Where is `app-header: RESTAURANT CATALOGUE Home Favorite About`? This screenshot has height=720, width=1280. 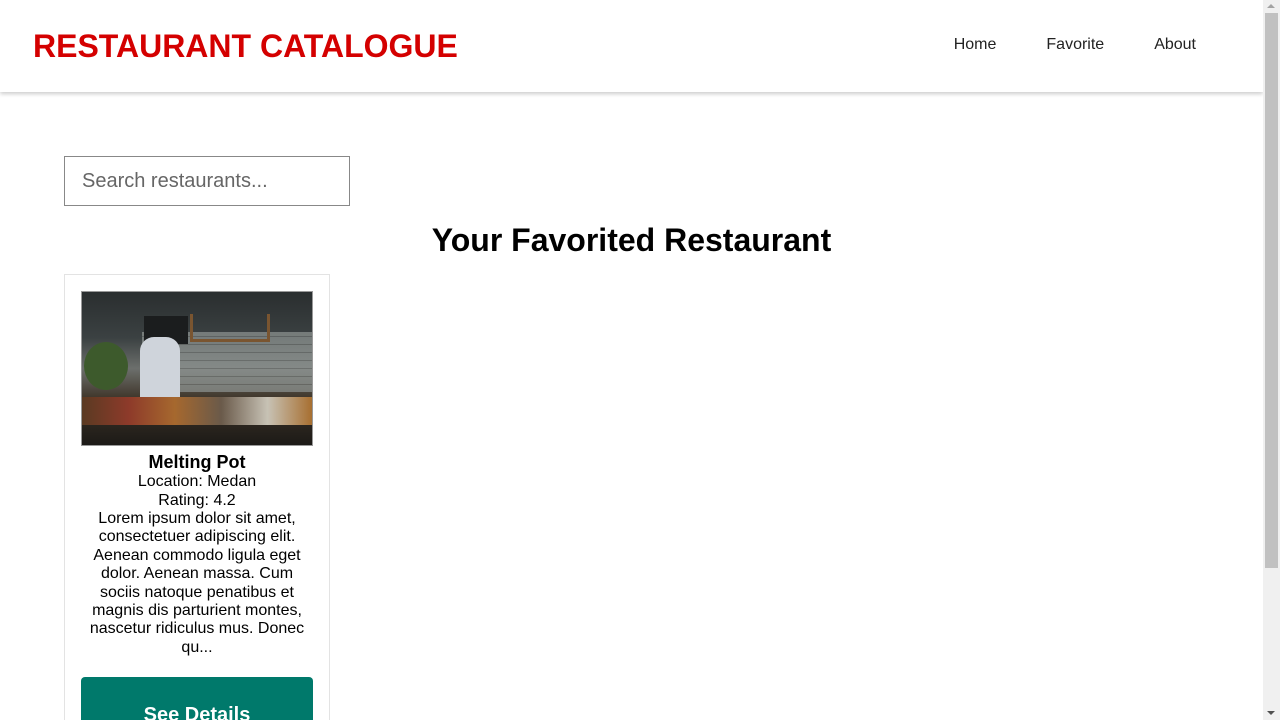
app-header: RESTAURANT CATALOGUE Home Favorite About is located at coordinates (631, 46).